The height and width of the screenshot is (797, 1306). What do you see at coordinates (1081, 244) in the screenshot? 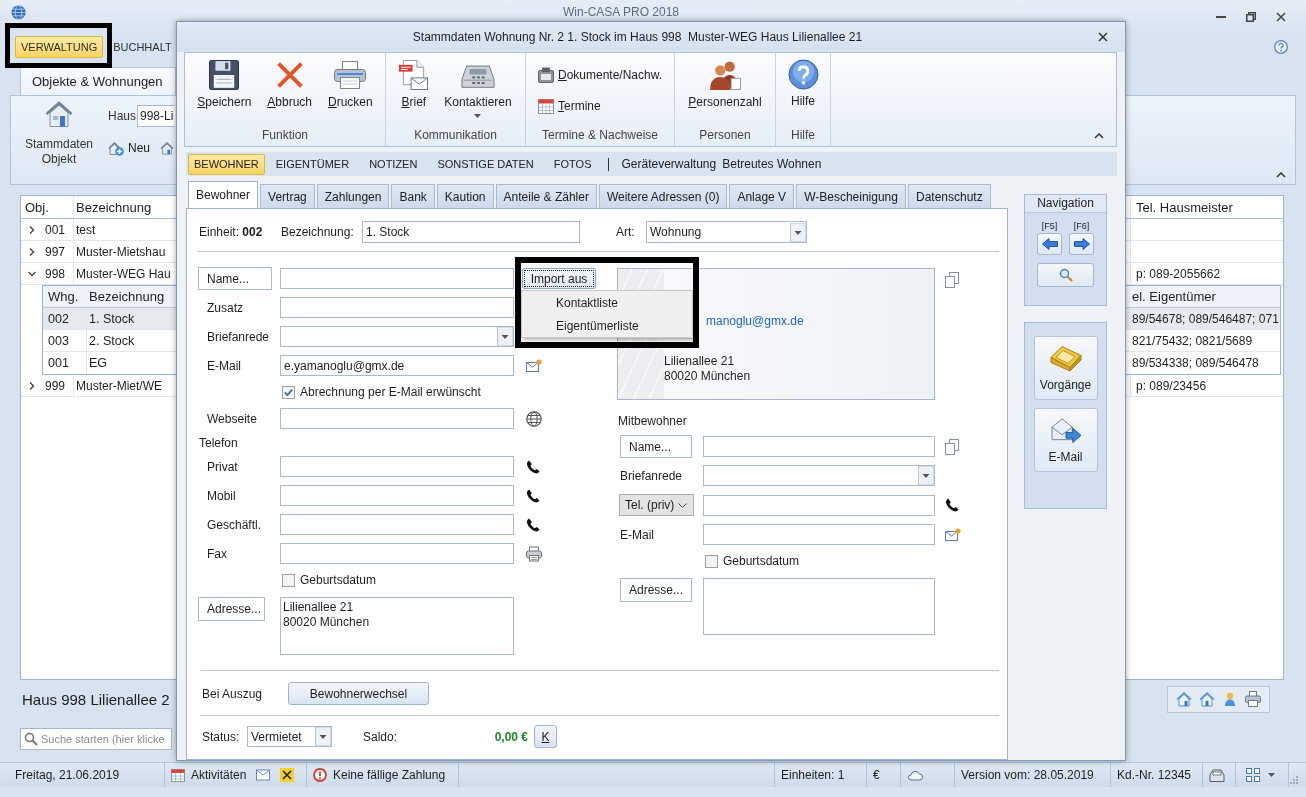
I see `next-button` at bounding box center [1081, 244].